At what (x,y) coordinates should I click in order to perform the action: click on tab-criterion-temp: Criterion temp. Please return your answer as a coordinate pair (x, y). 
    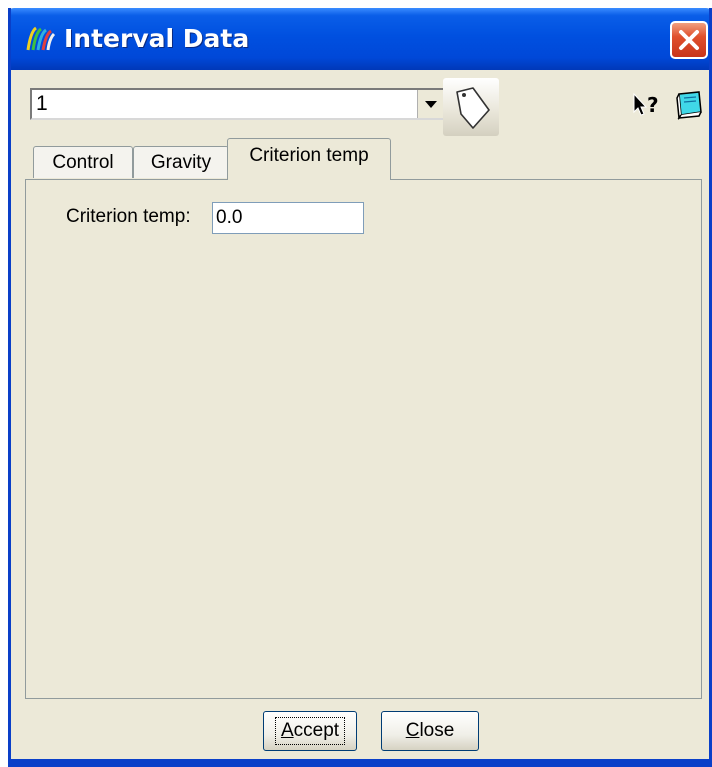
    Looking at the image, I should click on (309, 159).